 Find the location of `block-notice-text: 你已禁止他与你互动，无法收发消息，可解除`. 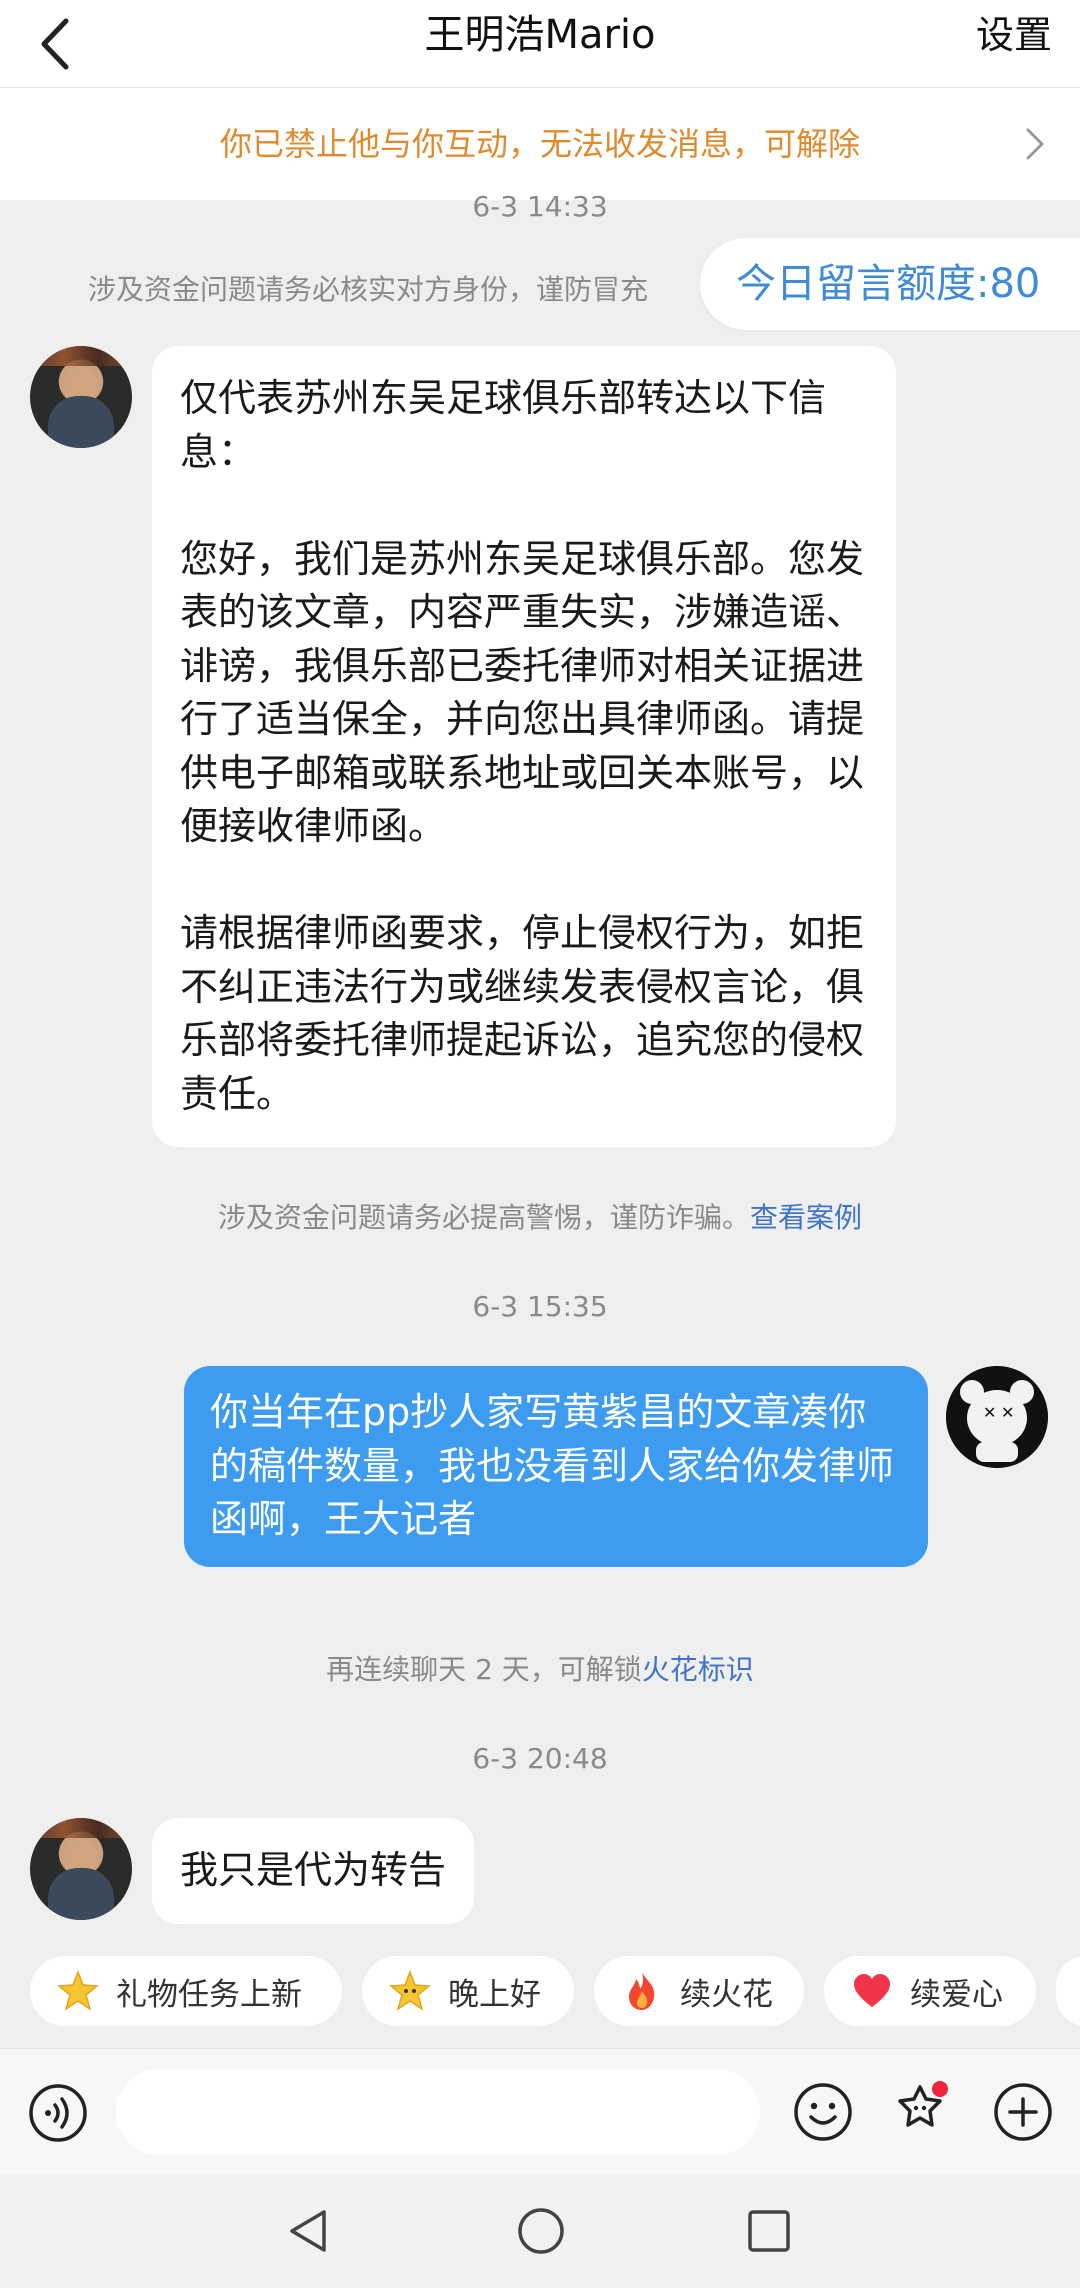

block-notice-text: 你已禁止他与你互动，无法收发消息，可解除 is located at coordinates (539, 144).